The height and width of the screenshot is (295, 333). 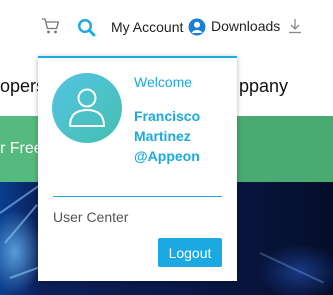 I want to click on user-silhouette-icon, so click(x=87, y=107).